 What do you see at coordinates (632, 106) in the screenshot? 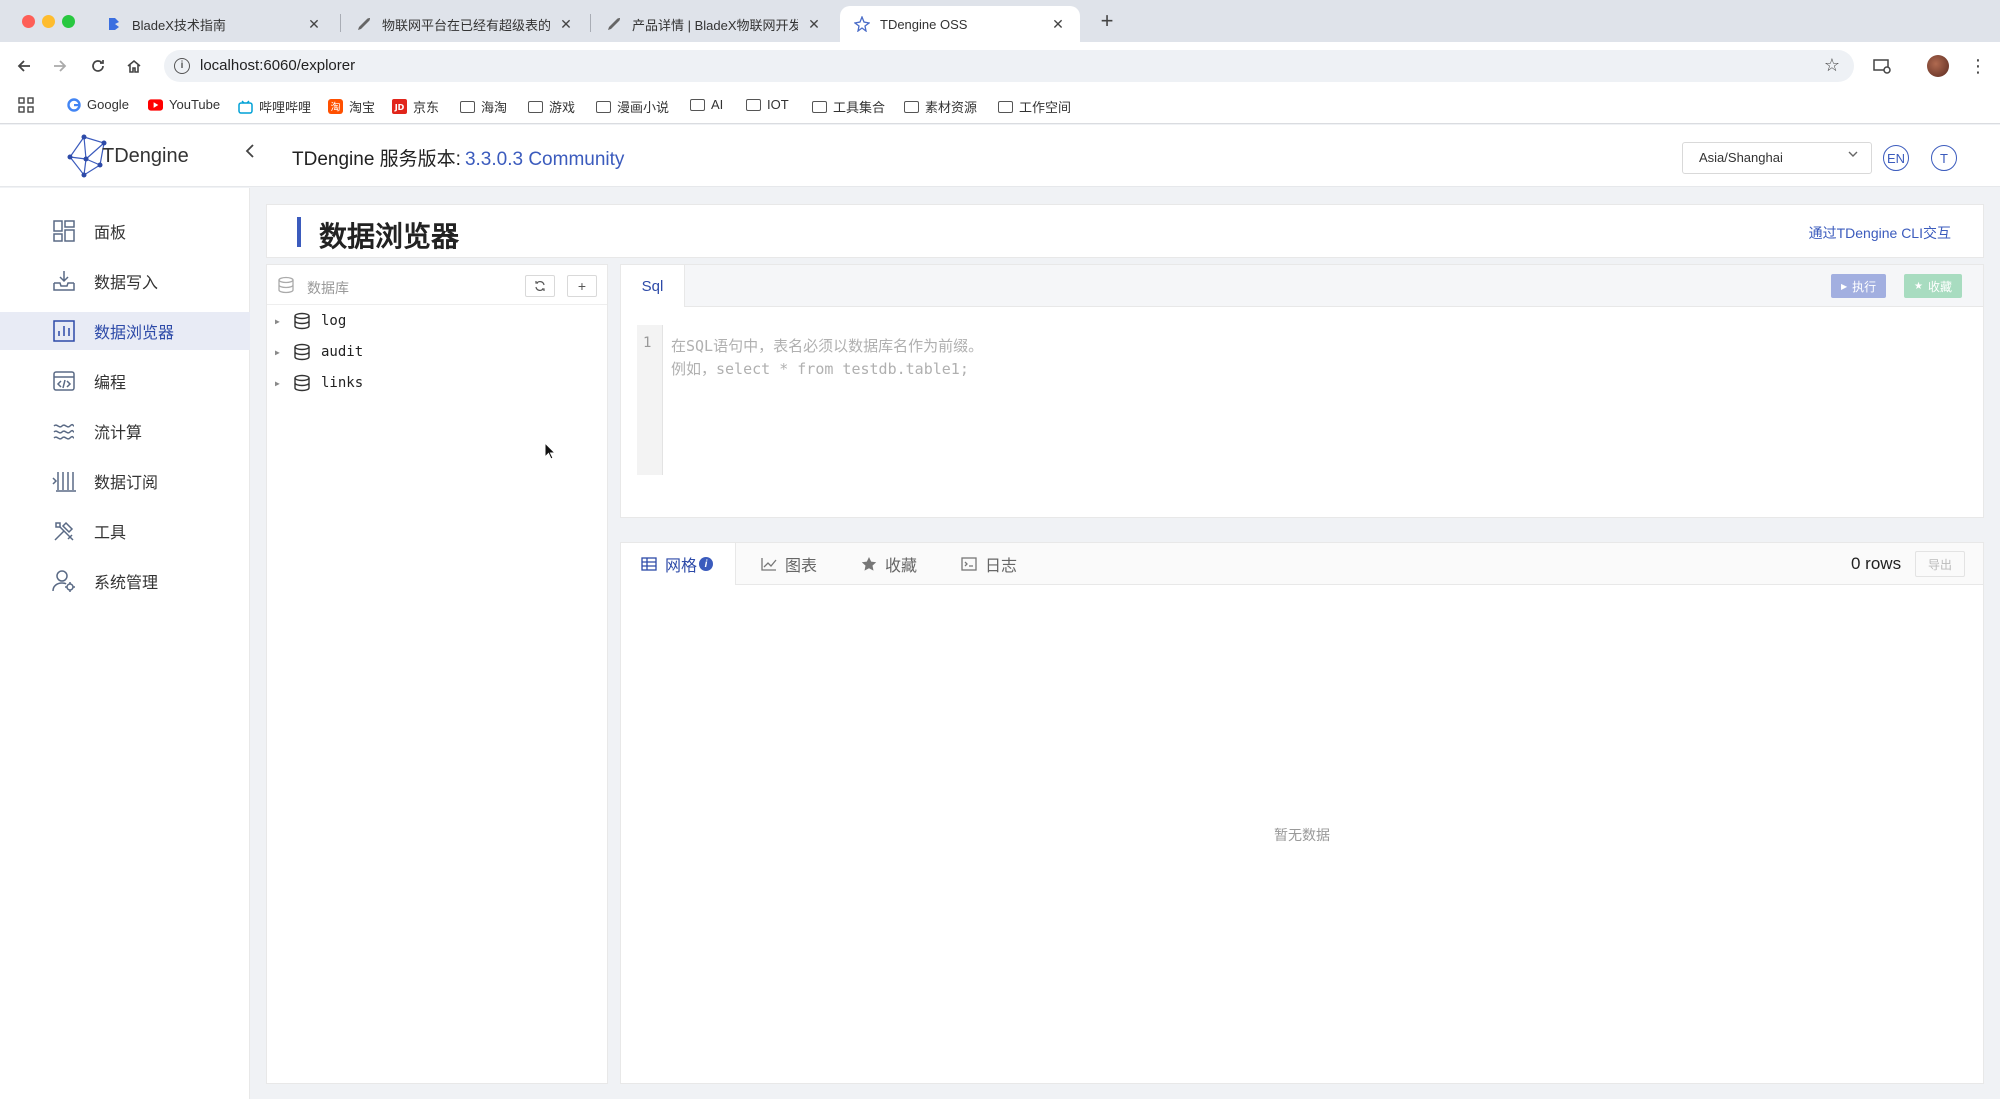
I see `bookmark-folder: 漫画小说` at bounding box center [632, 106].